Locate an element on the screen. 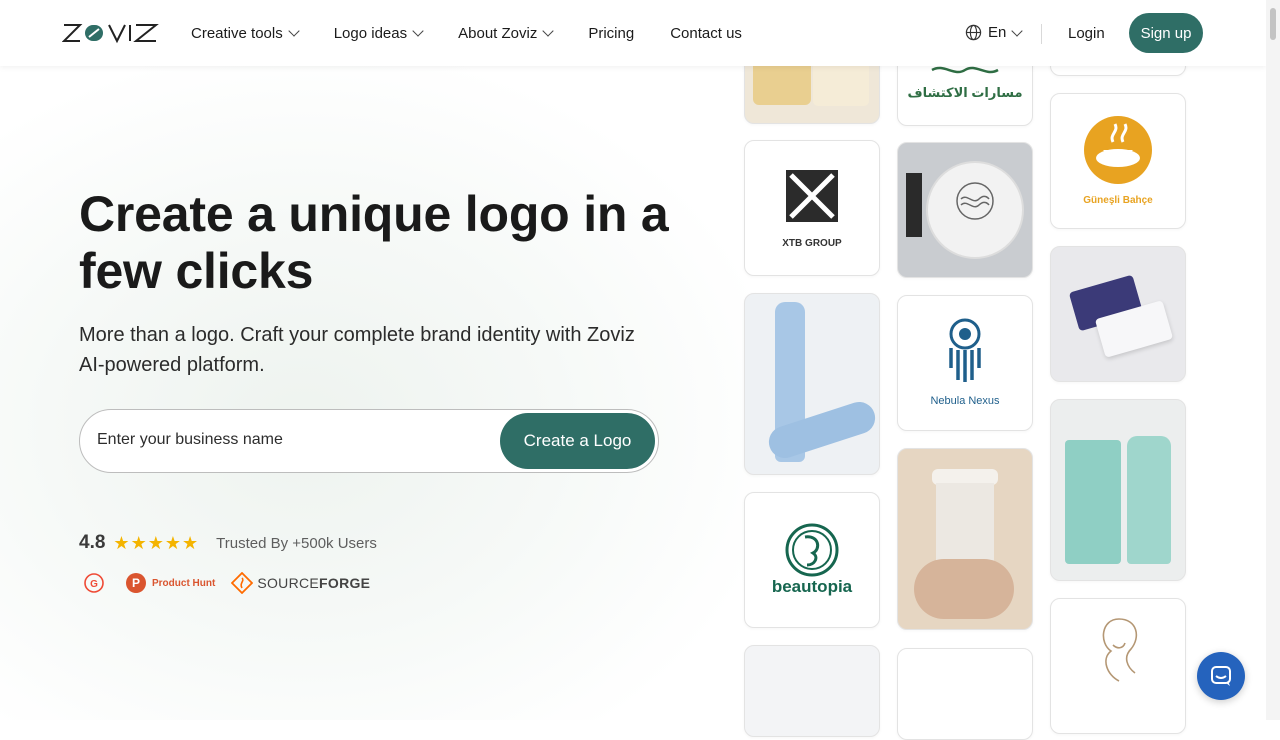 The image size is (1280, 740). sourceforge-badge: SOURCEFORGE is located at coordinates (300, 583).